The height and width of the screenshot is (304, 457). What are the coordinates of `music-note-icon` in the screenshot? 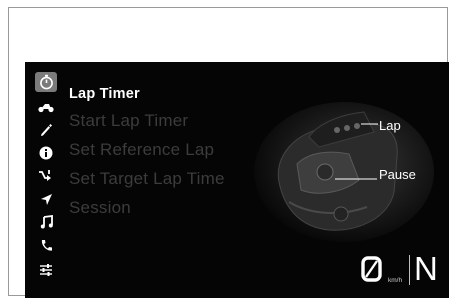 It's located at (46, 222).